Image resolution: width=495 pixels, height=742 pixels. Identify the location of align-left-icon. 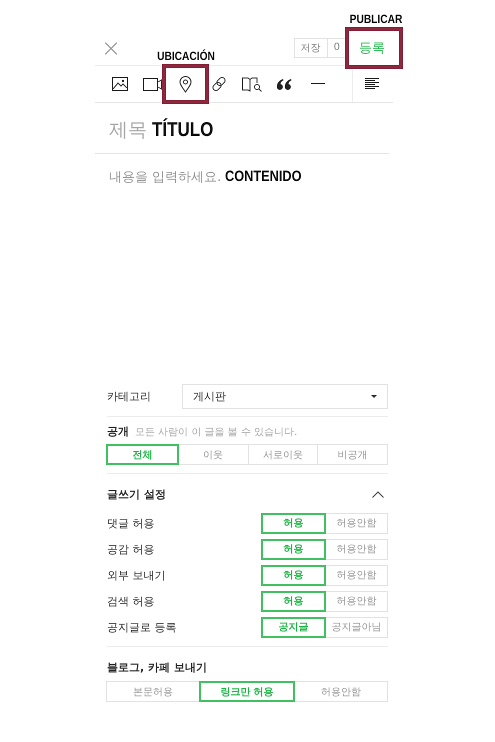
(372, 84).